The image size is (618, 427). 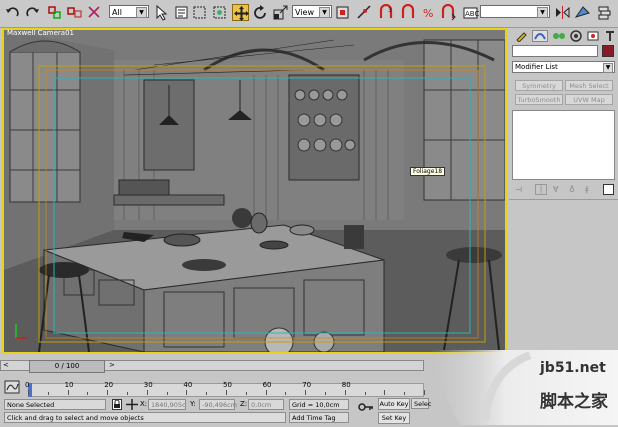 I want to click on modifier-list-label: Modifier List, so click(x=536, y=67).